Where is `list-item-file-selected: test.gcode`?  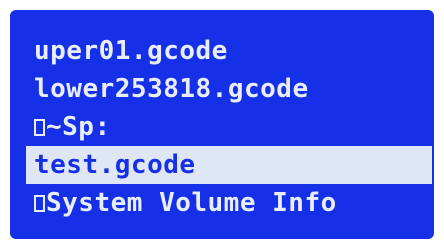 list-item-file-selected: test.gcode is located at coordinates (229, 165).